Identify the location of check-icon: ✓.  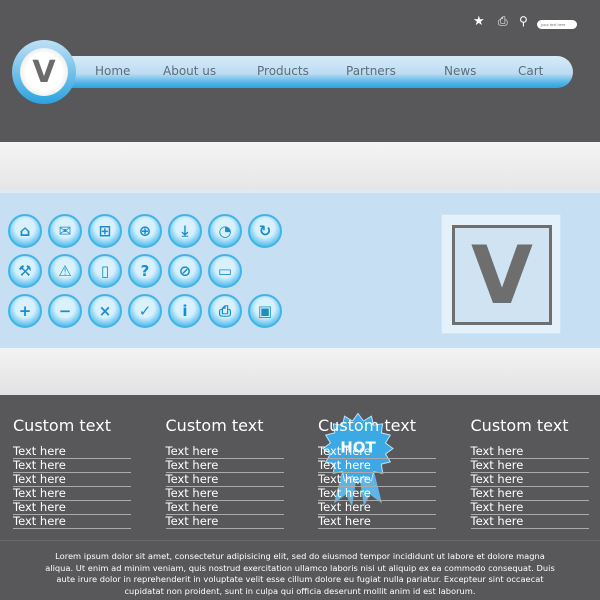
(145, 311).